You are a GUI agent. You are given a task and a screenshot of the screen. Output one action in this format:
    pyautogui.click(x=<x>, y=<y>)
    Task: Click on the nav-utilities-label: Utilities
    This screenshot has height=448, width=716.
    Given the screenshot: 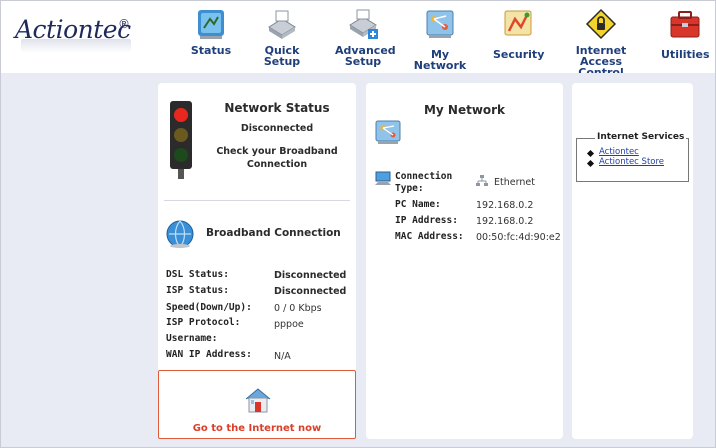 What is the action you would take?
    pyautogui.click(x=685, y=54)
    